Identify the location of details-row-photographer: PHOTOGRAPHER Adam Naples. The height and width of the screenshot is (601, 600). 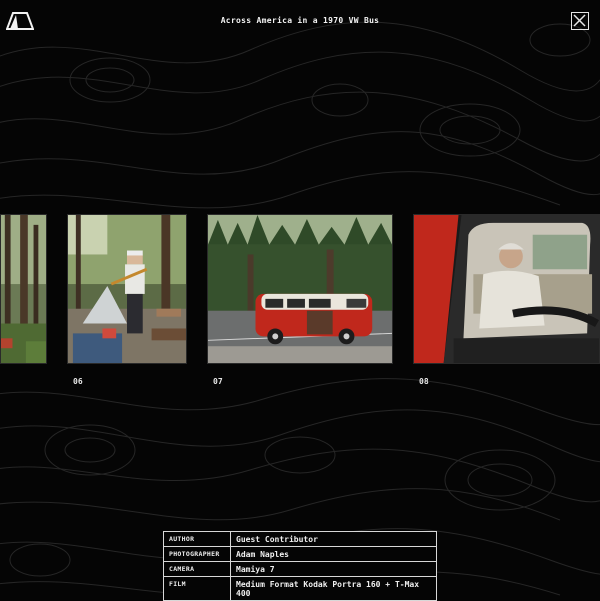
(300, 554).